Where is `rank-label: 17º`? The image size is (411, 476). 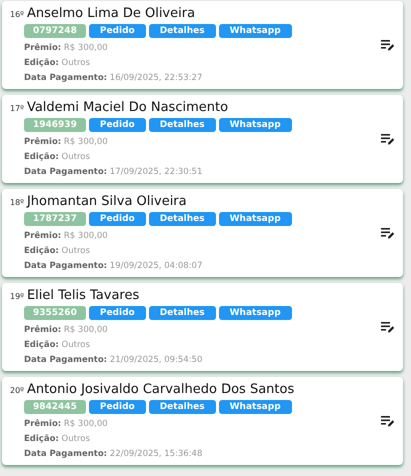
rank-label: 17º is located at coordinates (17, 108).